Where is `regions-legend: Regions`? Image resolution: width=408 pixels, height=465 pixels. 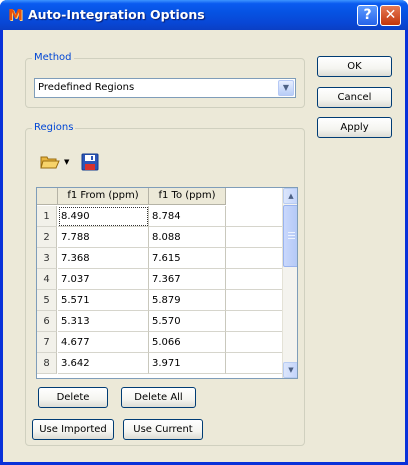
regions-legend: Regions is located at coordinates (54, 128).